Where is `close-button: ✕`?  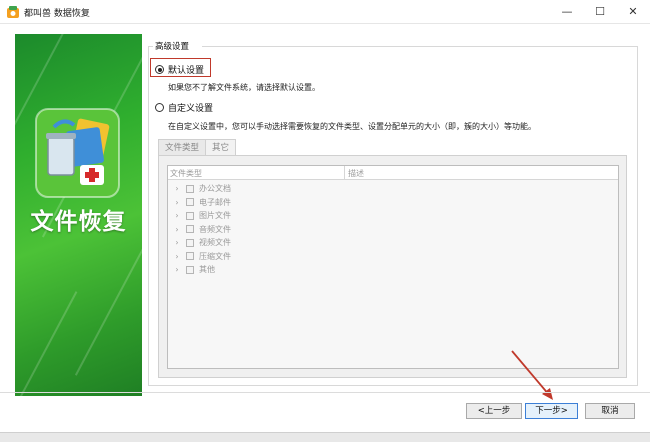
close-button: ✕ is located at coordinates (633, 12).